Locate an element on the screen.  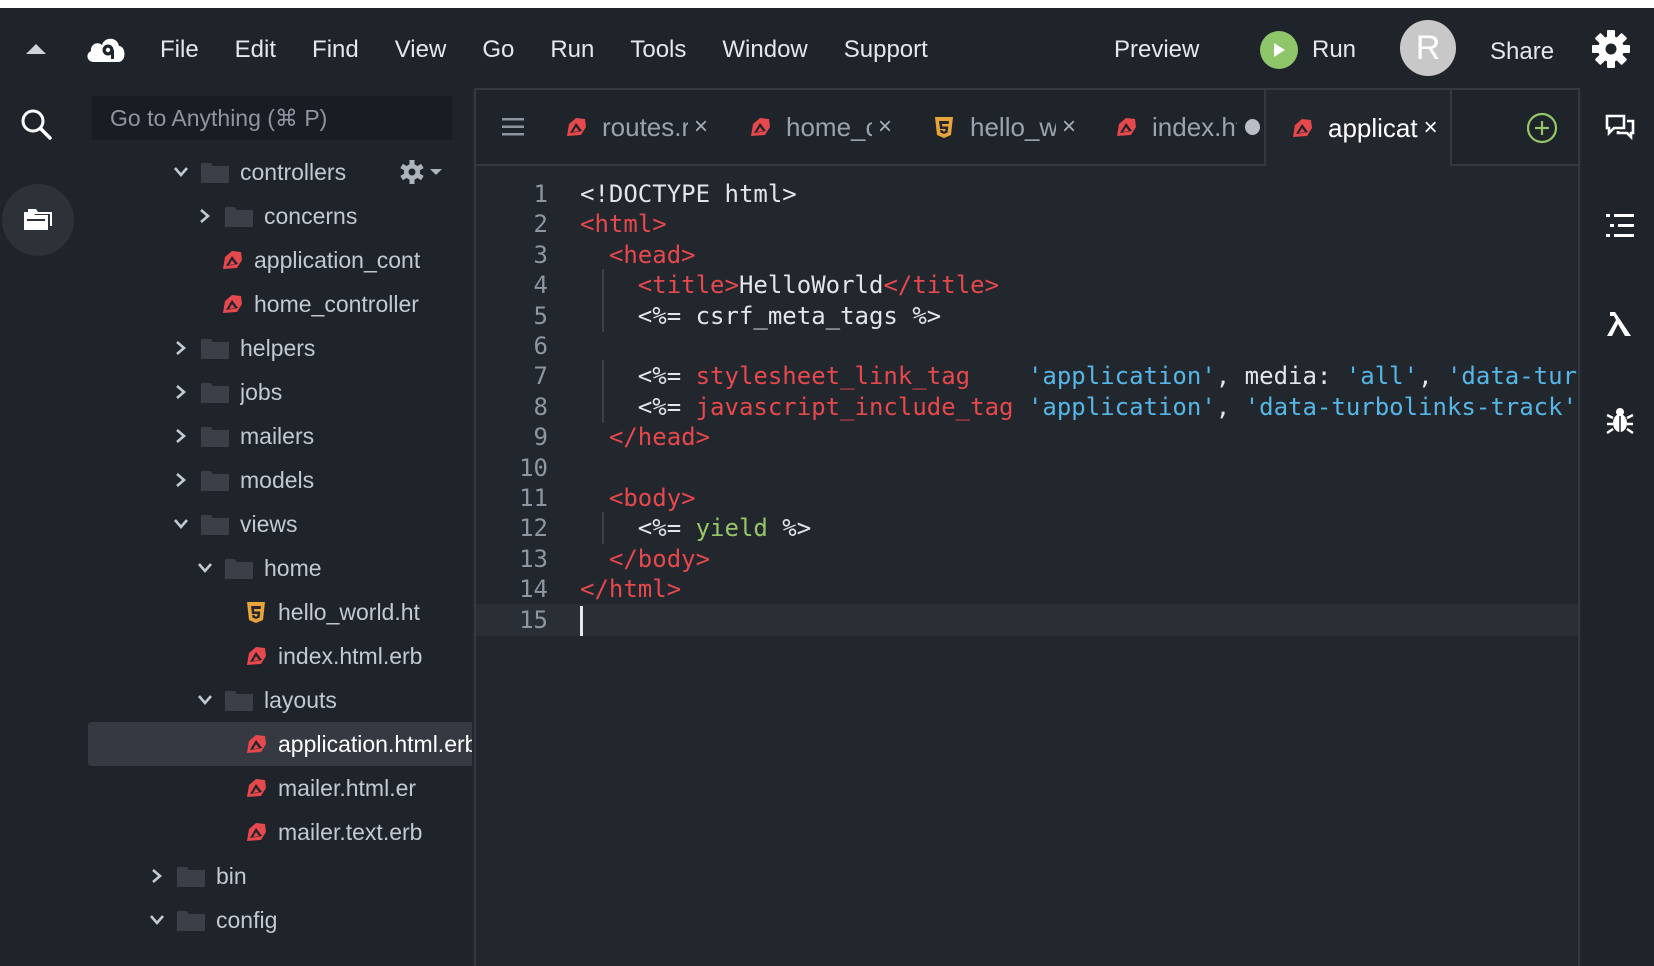
line-number: 1 is located at coordinates (540, 194).